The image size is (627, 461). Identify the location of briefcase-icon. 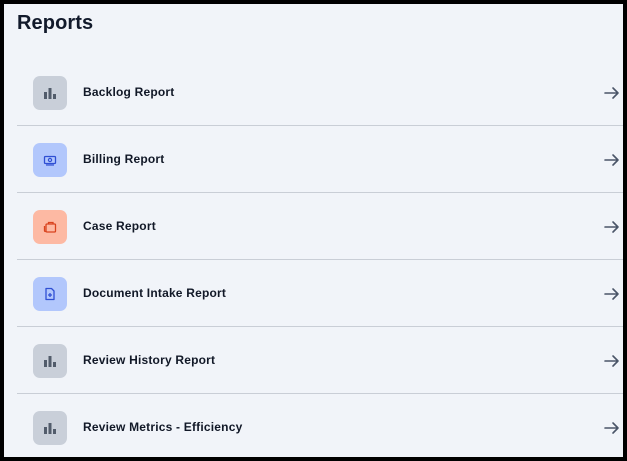
(50, 227).